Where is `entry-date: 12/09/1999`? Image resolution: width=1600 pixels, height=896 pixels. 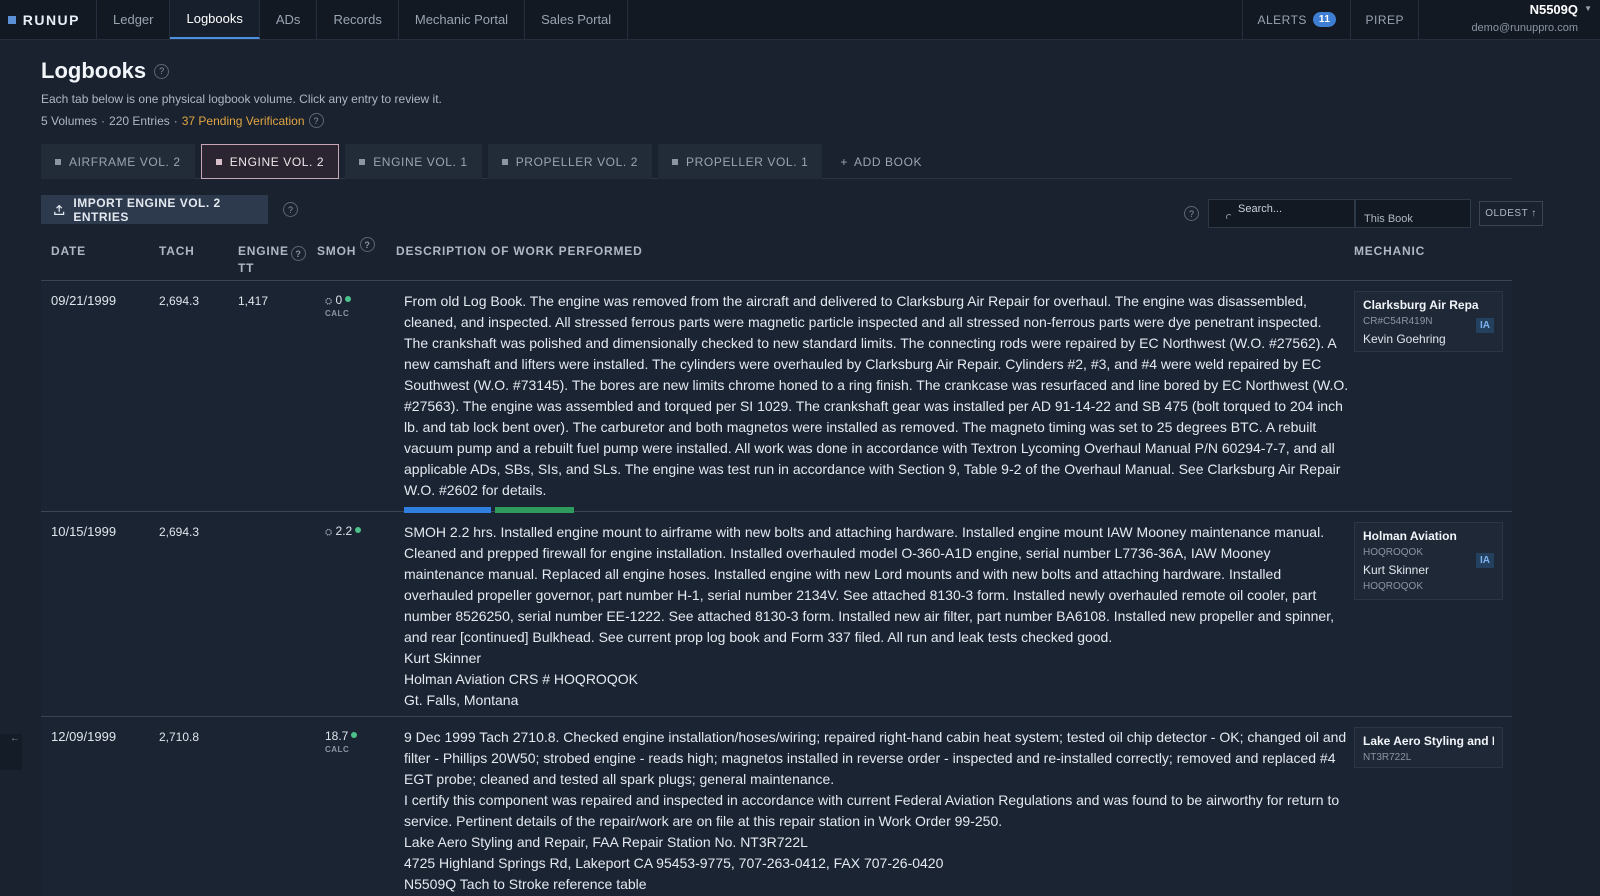
entry-date: 12/09/1999 is located at coordinates (84, 736).